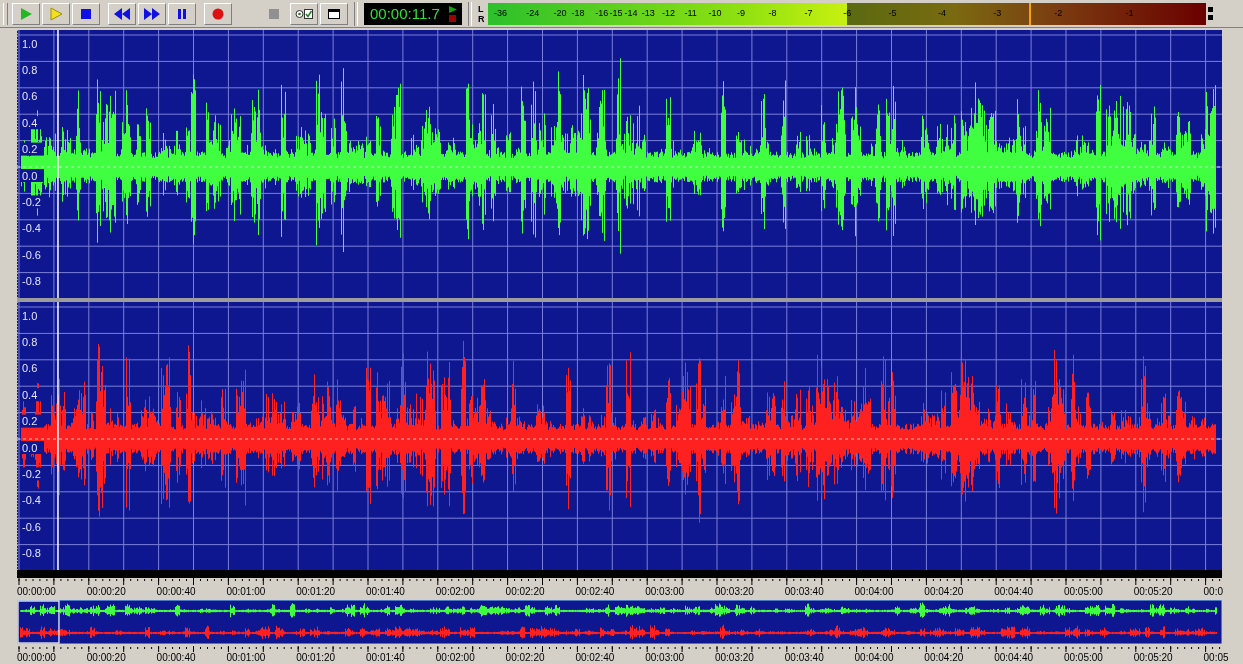 This screenshot has width=1243, height=664. What do you see at coordinates (500, 12) in the screenshot?
I see `meter-scale-label: -36` at bounding box center [500, 12].